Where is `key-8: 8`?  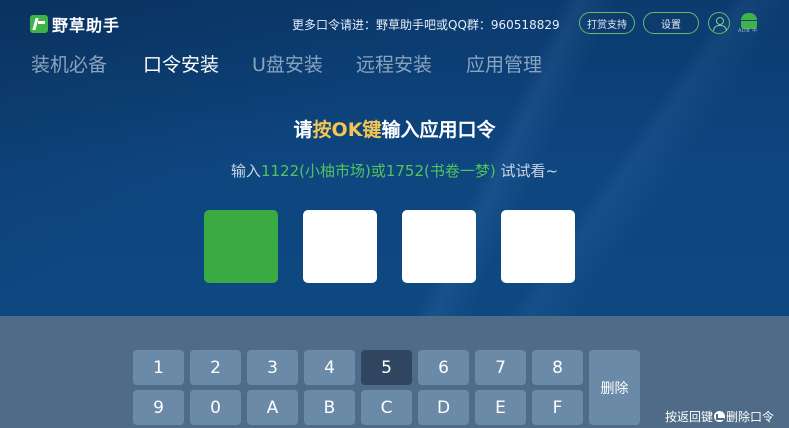
key-8: 8 is located at coordinates (557, 367).